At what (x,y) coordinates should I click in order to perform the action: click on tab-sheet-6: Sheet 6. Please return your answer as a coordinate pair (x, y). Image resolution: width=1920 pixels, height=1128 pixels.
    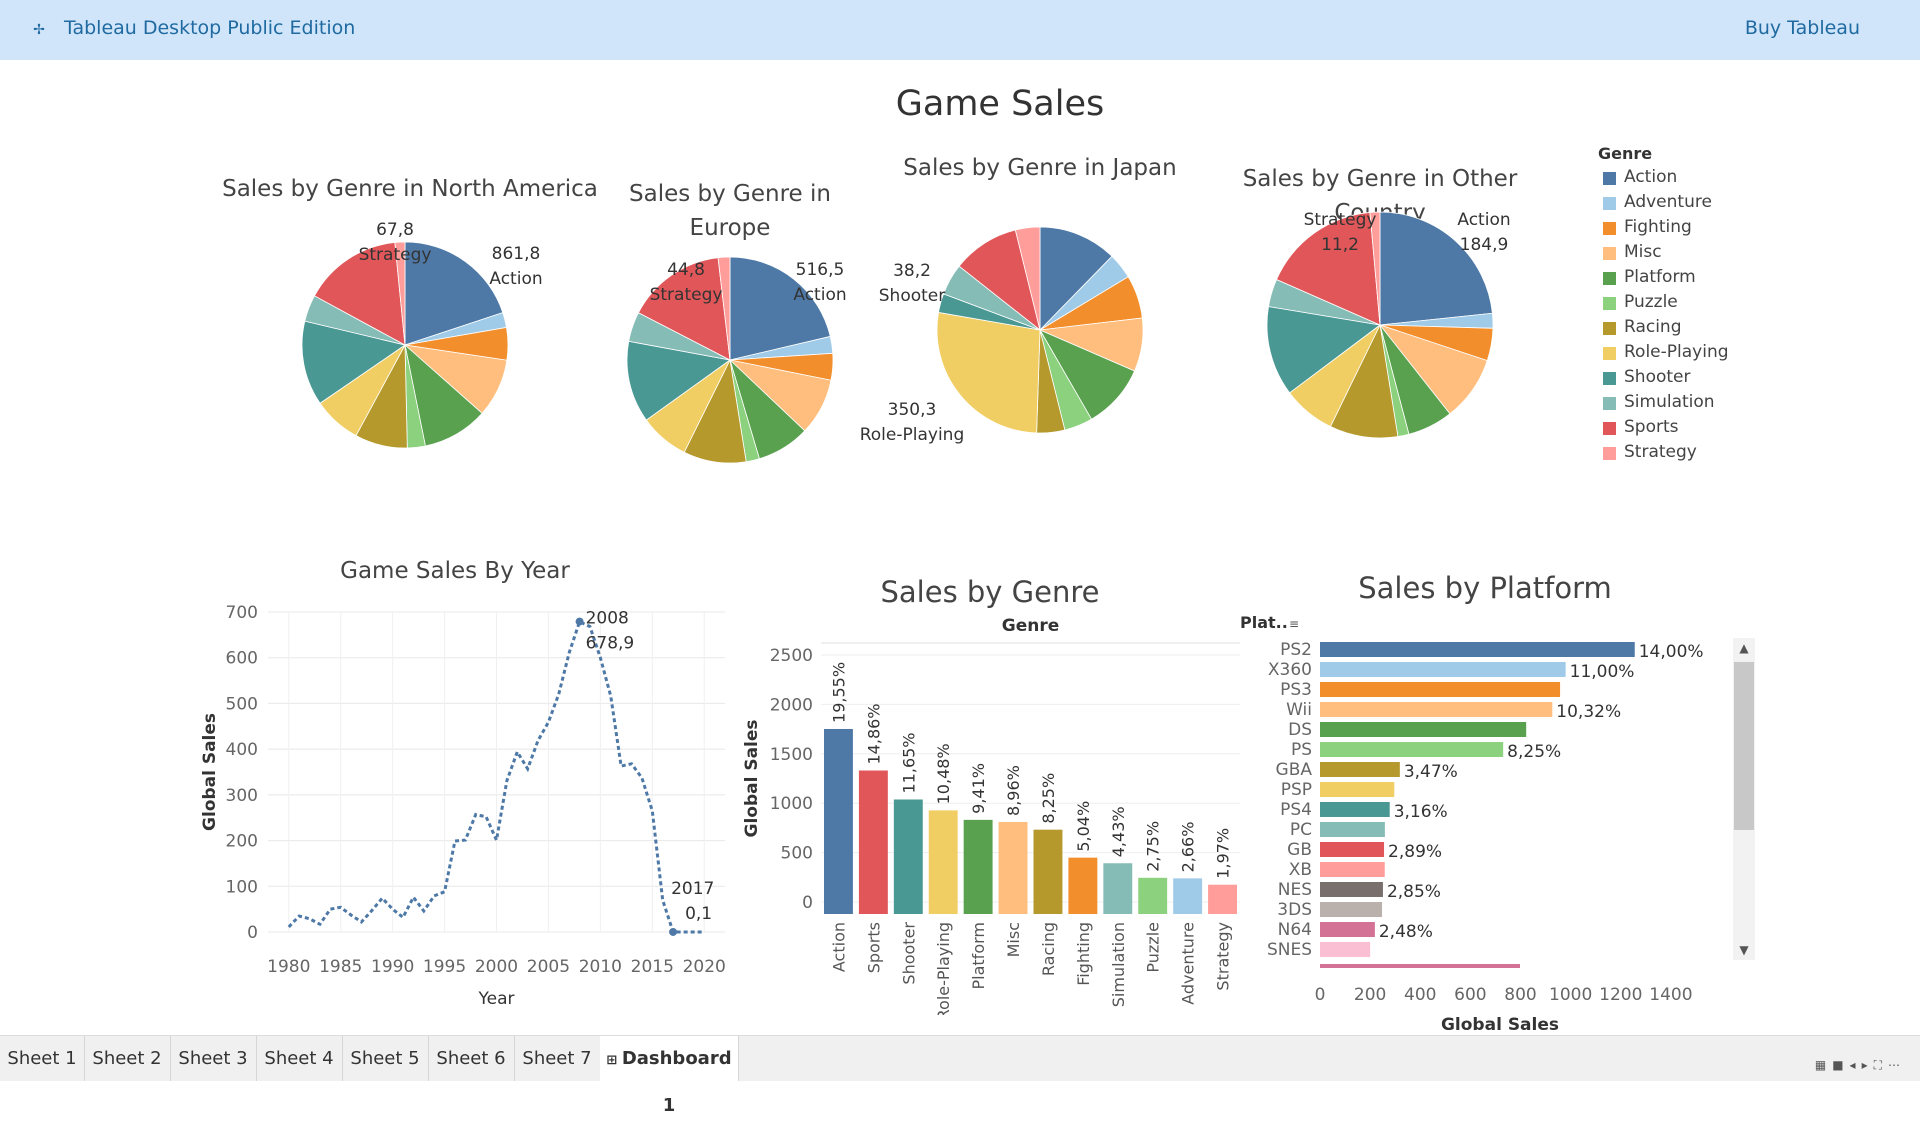
    Looking at the image, I should click on (471, 1058).